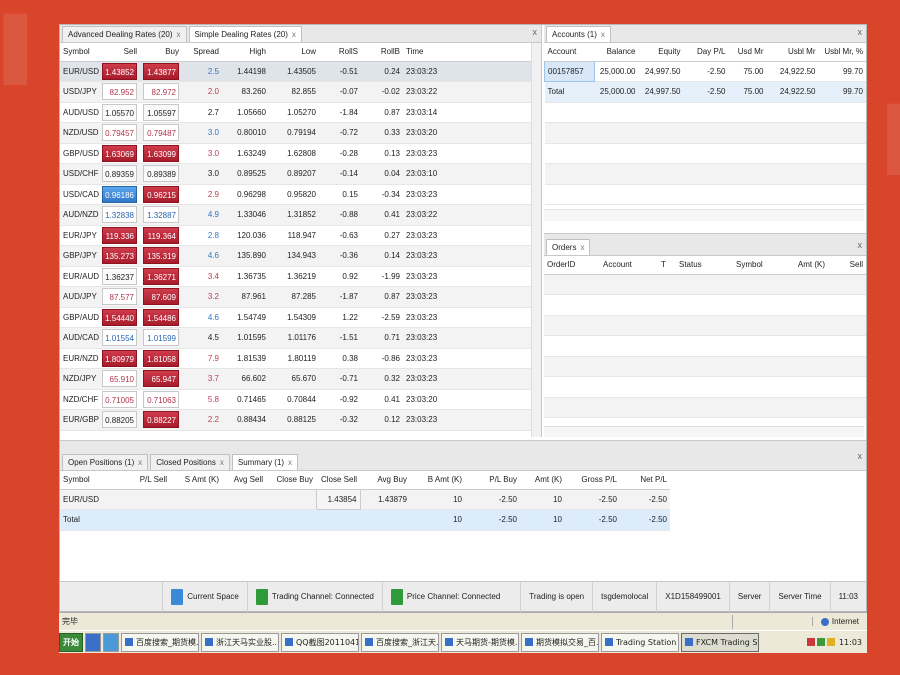  What do you see at coordinates (119, 338) in the screenshot?
I see `sell-cell: 1.01554` at bounding box center [119, 338].